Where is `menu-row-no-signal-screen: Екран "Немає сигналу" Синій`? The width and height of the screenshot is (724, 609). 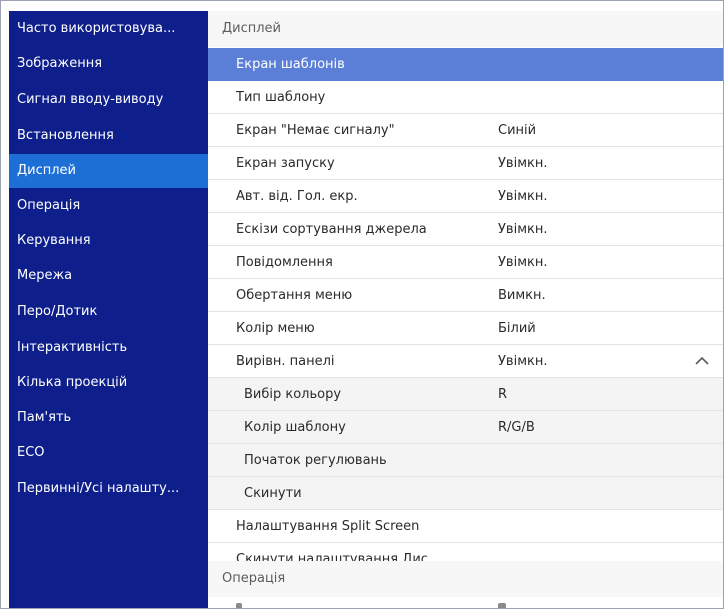
menu-row-no-signal-screen: Екран "Немає сигналу" Синій is located at coordinates (465, 130).